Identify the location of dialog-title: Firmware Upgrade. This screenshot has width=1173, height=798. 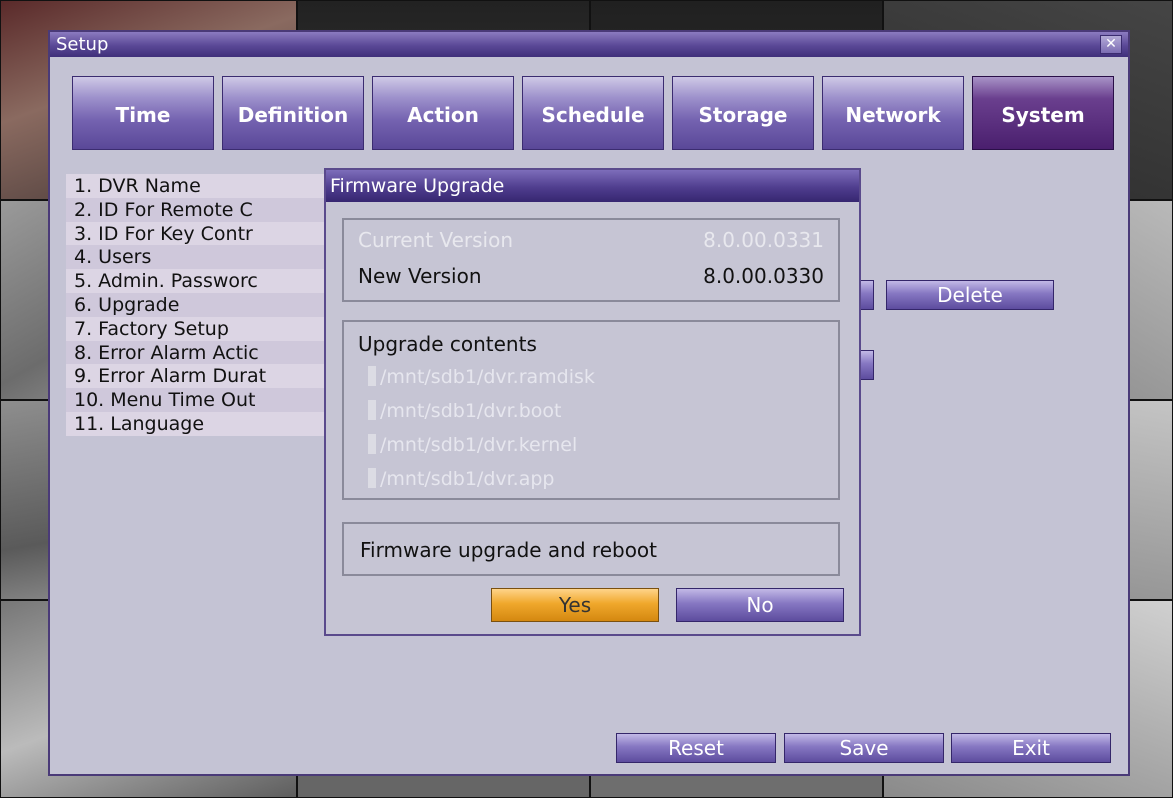
(592, 186).